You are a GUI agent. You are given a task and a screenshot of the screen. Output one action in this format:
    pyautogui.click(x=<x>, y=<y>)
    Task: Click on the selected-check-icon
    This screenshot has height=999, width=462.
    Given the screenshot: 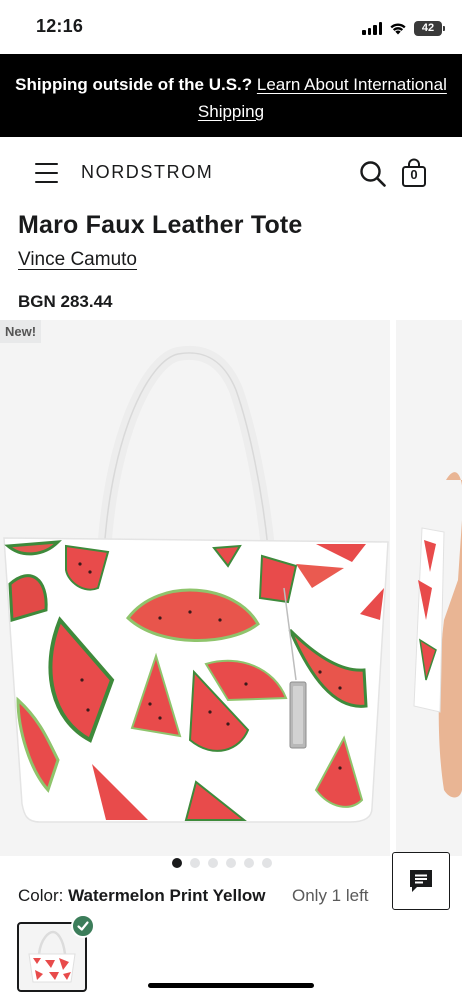 What is the action you would take?
    pyautogui.click(x=83, y=926)
    